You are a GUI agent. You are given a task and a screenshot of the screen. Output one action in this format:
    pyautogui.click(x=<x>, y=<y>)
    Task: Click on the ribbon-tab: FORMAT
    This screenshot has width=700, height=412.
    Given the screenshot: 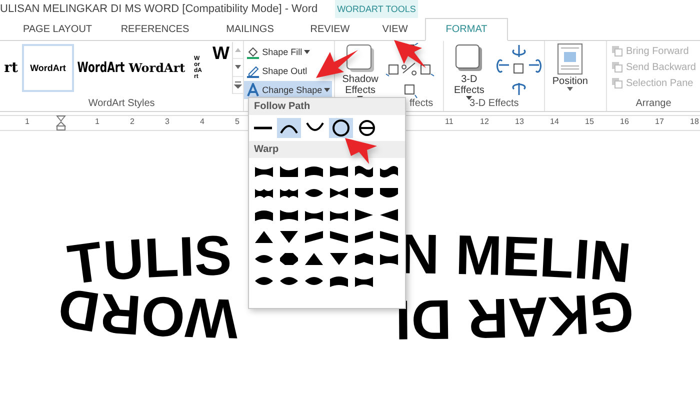 What is the action you would take?
    pyautogui.click(x=466, y=29)
    